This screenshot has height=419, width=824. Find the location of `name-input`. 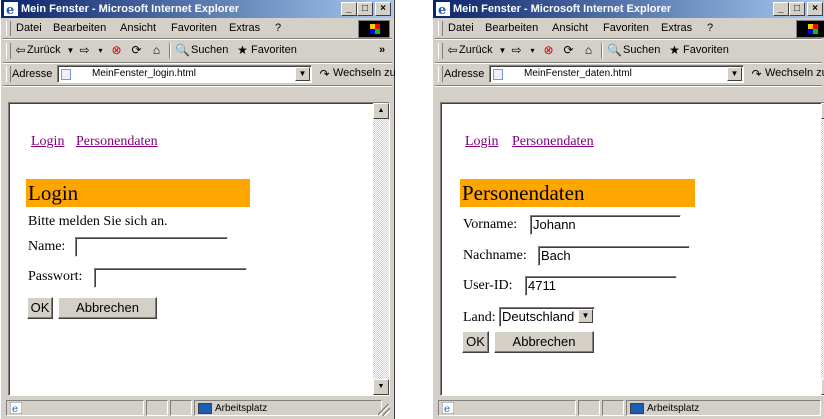

name-input is located at coordinates (151, 247).